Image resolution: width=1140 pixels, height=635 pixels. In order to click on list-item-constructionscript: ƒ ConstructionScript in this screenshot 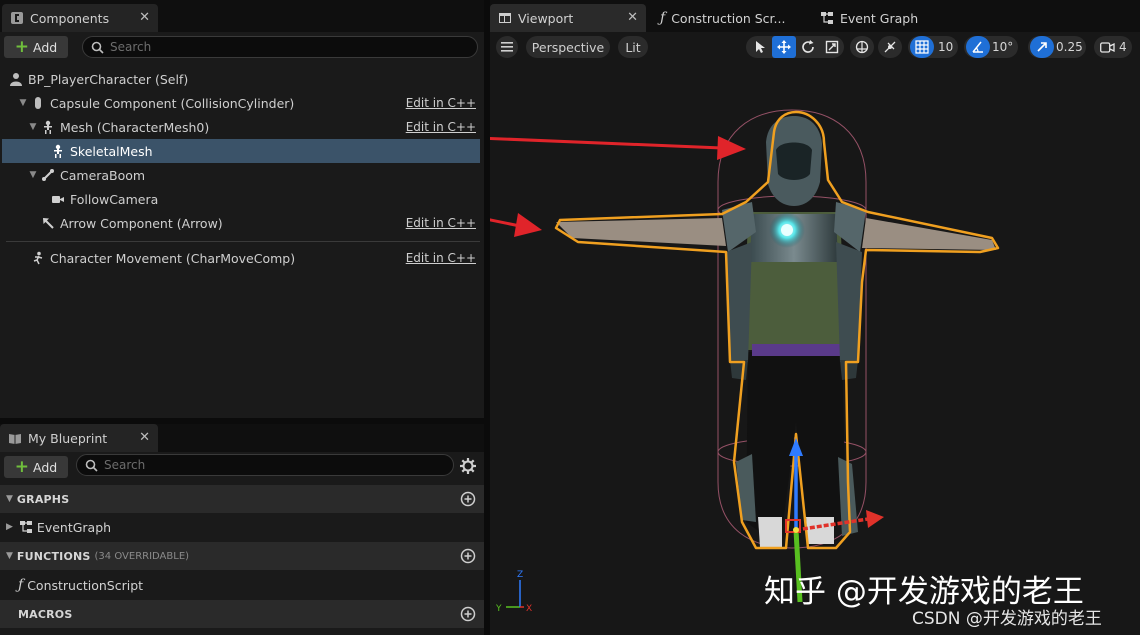, I will do `click(242, 585)`.